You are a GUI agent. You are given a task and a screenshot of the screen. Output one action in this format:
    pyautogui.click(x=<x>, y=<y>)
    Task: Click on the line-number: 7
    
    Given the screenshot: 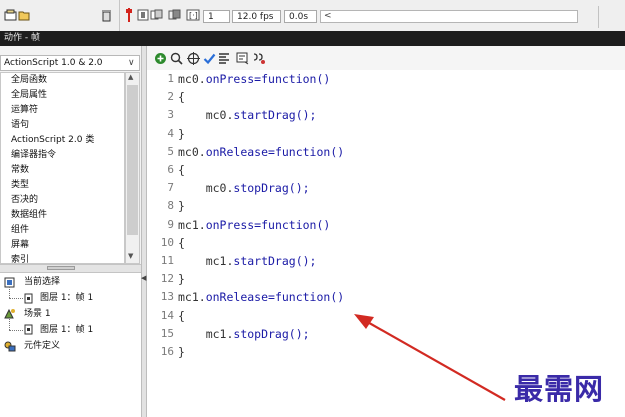 What is the action you would take?
    pyautogui.click(x=170, y=187)
    